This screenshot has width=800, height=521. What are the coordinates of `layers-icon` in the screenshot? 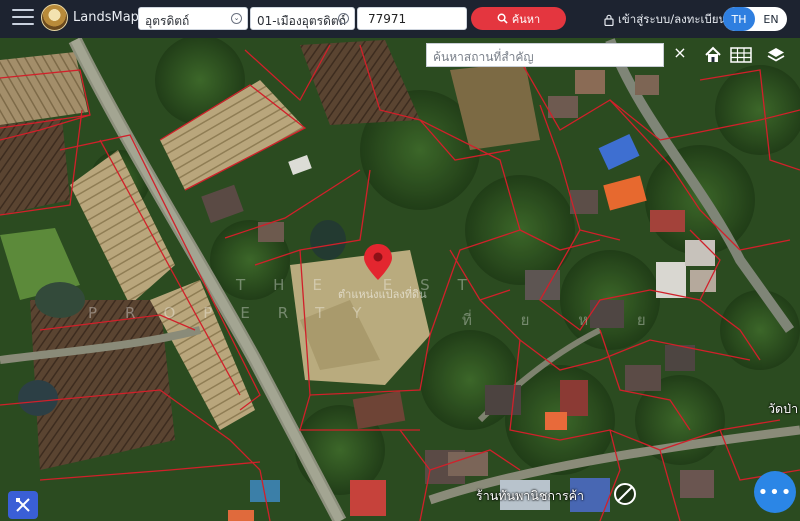 It's located at (776, 55).